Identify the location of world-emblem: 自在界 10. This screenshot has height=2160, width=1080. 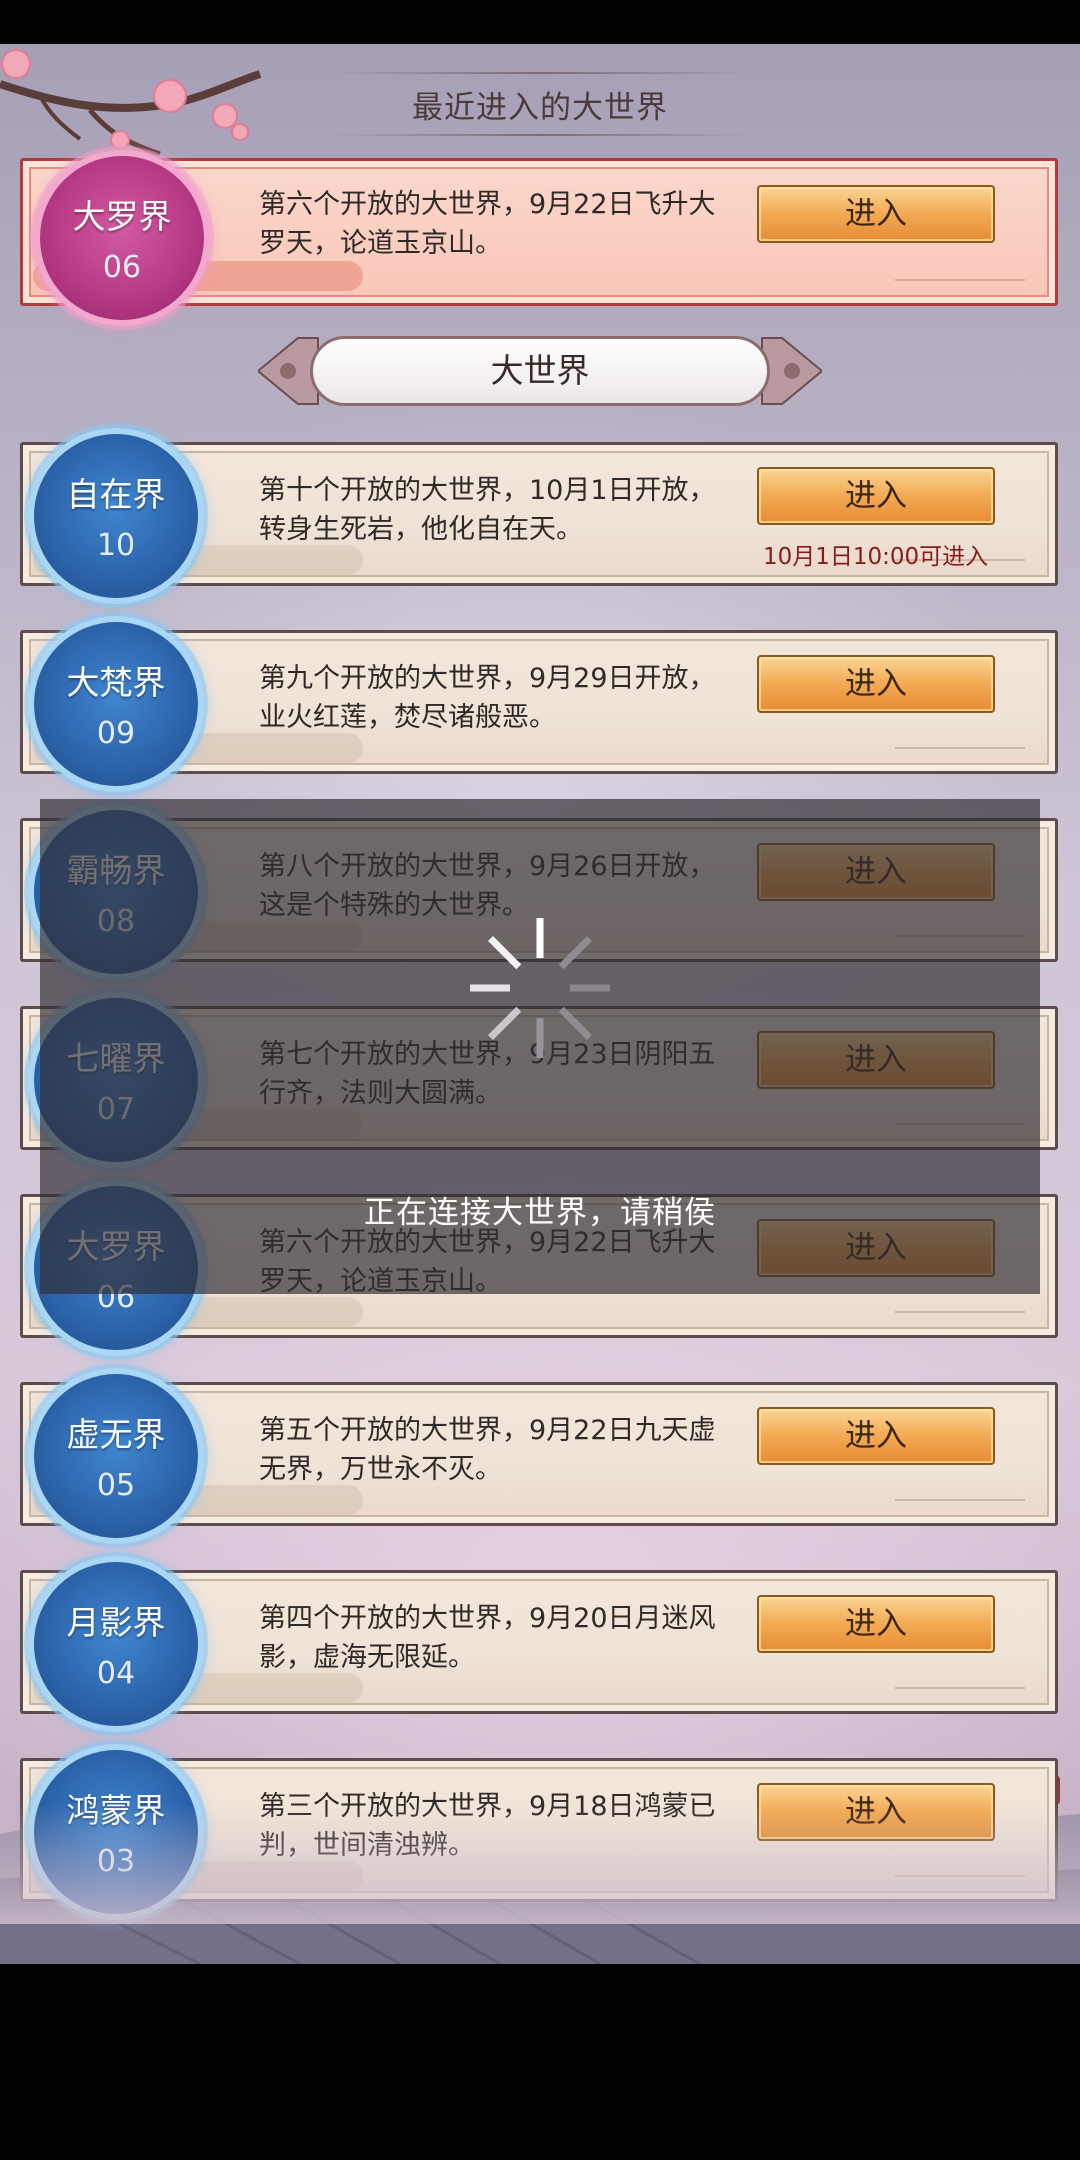
(116, 516).